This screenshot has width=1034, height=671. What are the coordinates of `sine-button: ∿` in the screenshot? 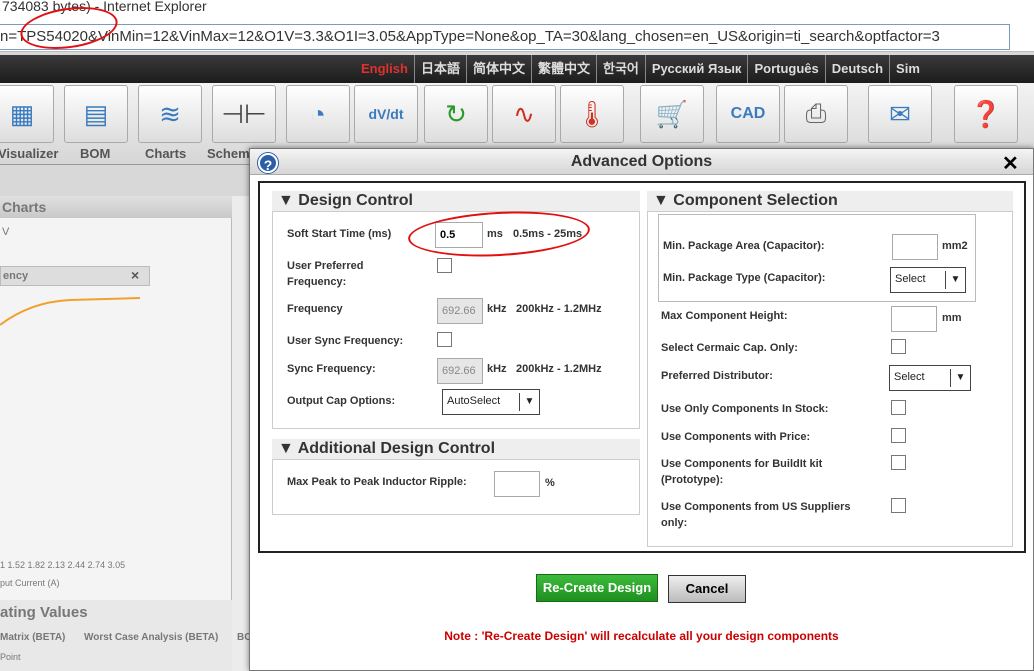 It's located at (524, 114).